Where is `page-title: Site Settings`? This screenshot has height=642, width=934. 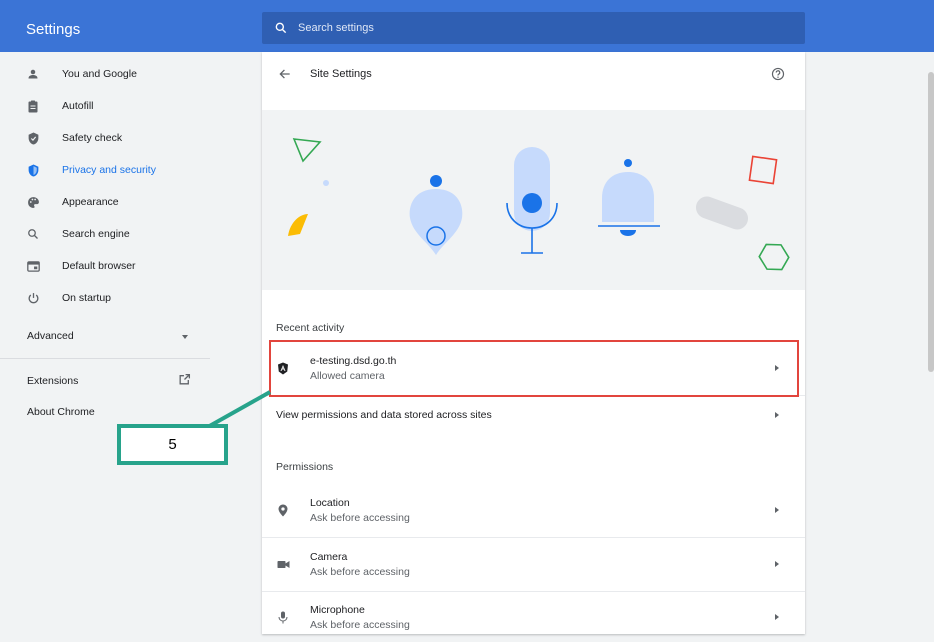
page-title: Site Settings is located at coordinates (341, 74).